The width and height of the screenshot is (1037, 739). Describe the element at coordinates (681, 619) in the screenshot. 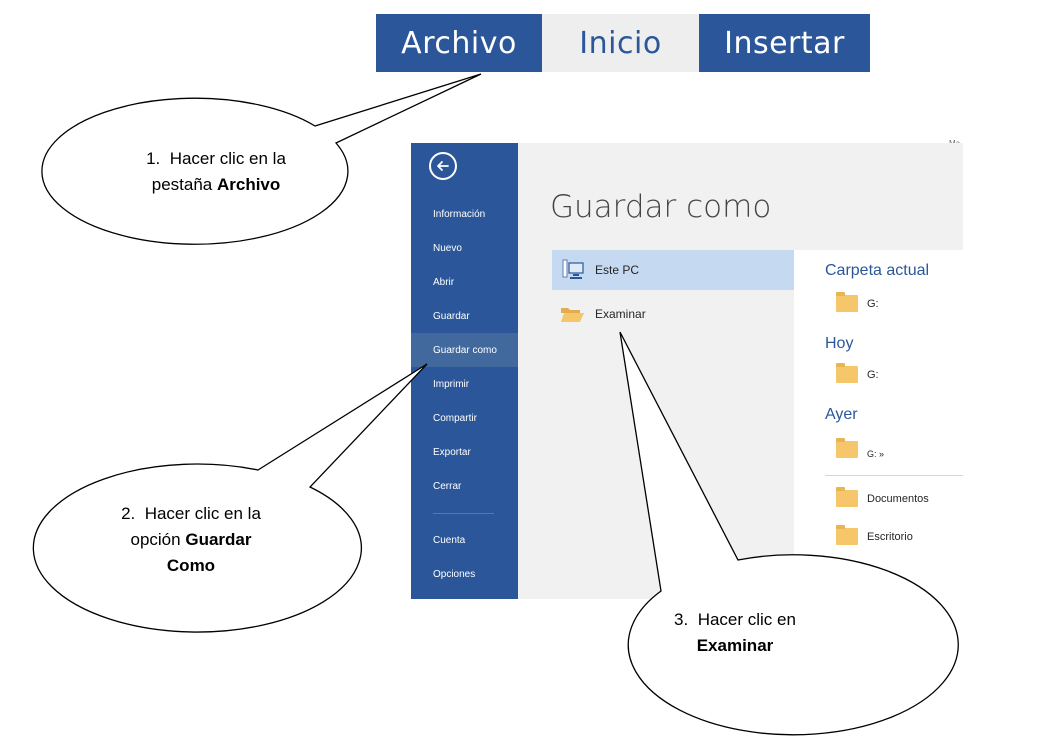

I see `callout-3-number: 3.` at that location.